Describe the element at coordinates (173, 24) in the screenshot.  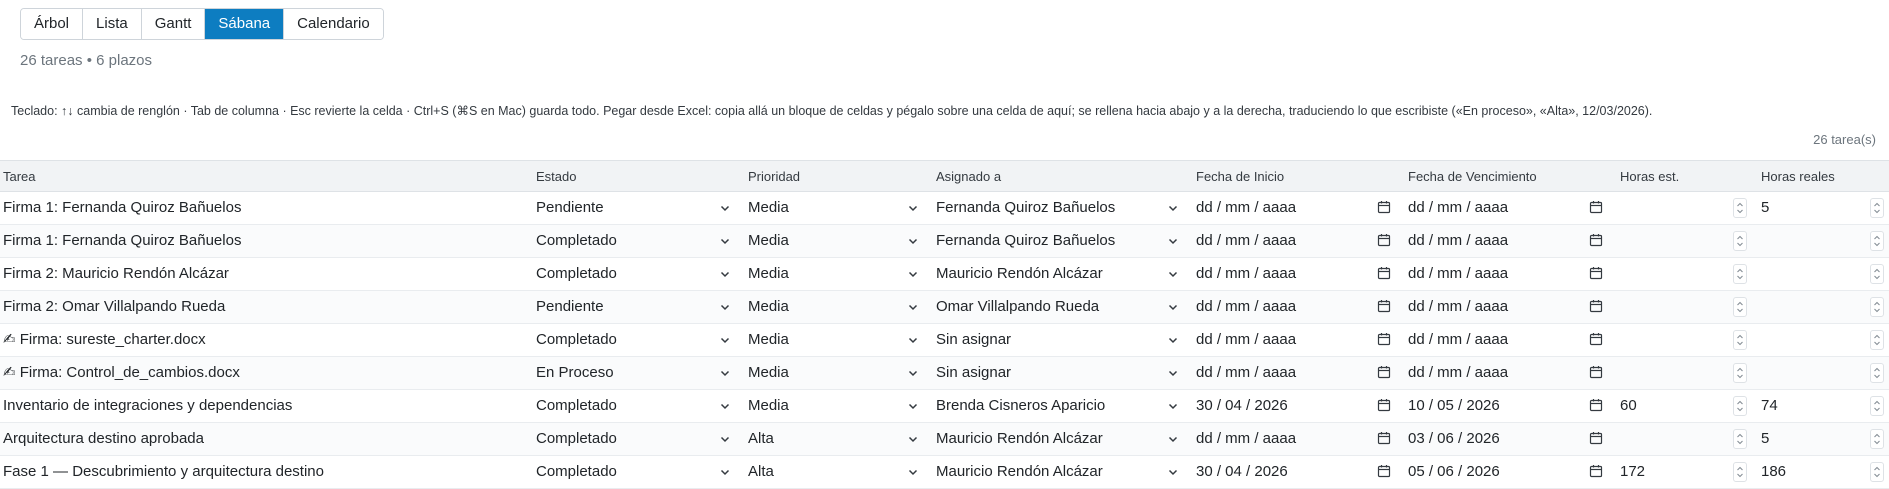
I see `view-tab-gantt: Gantt` at that location.